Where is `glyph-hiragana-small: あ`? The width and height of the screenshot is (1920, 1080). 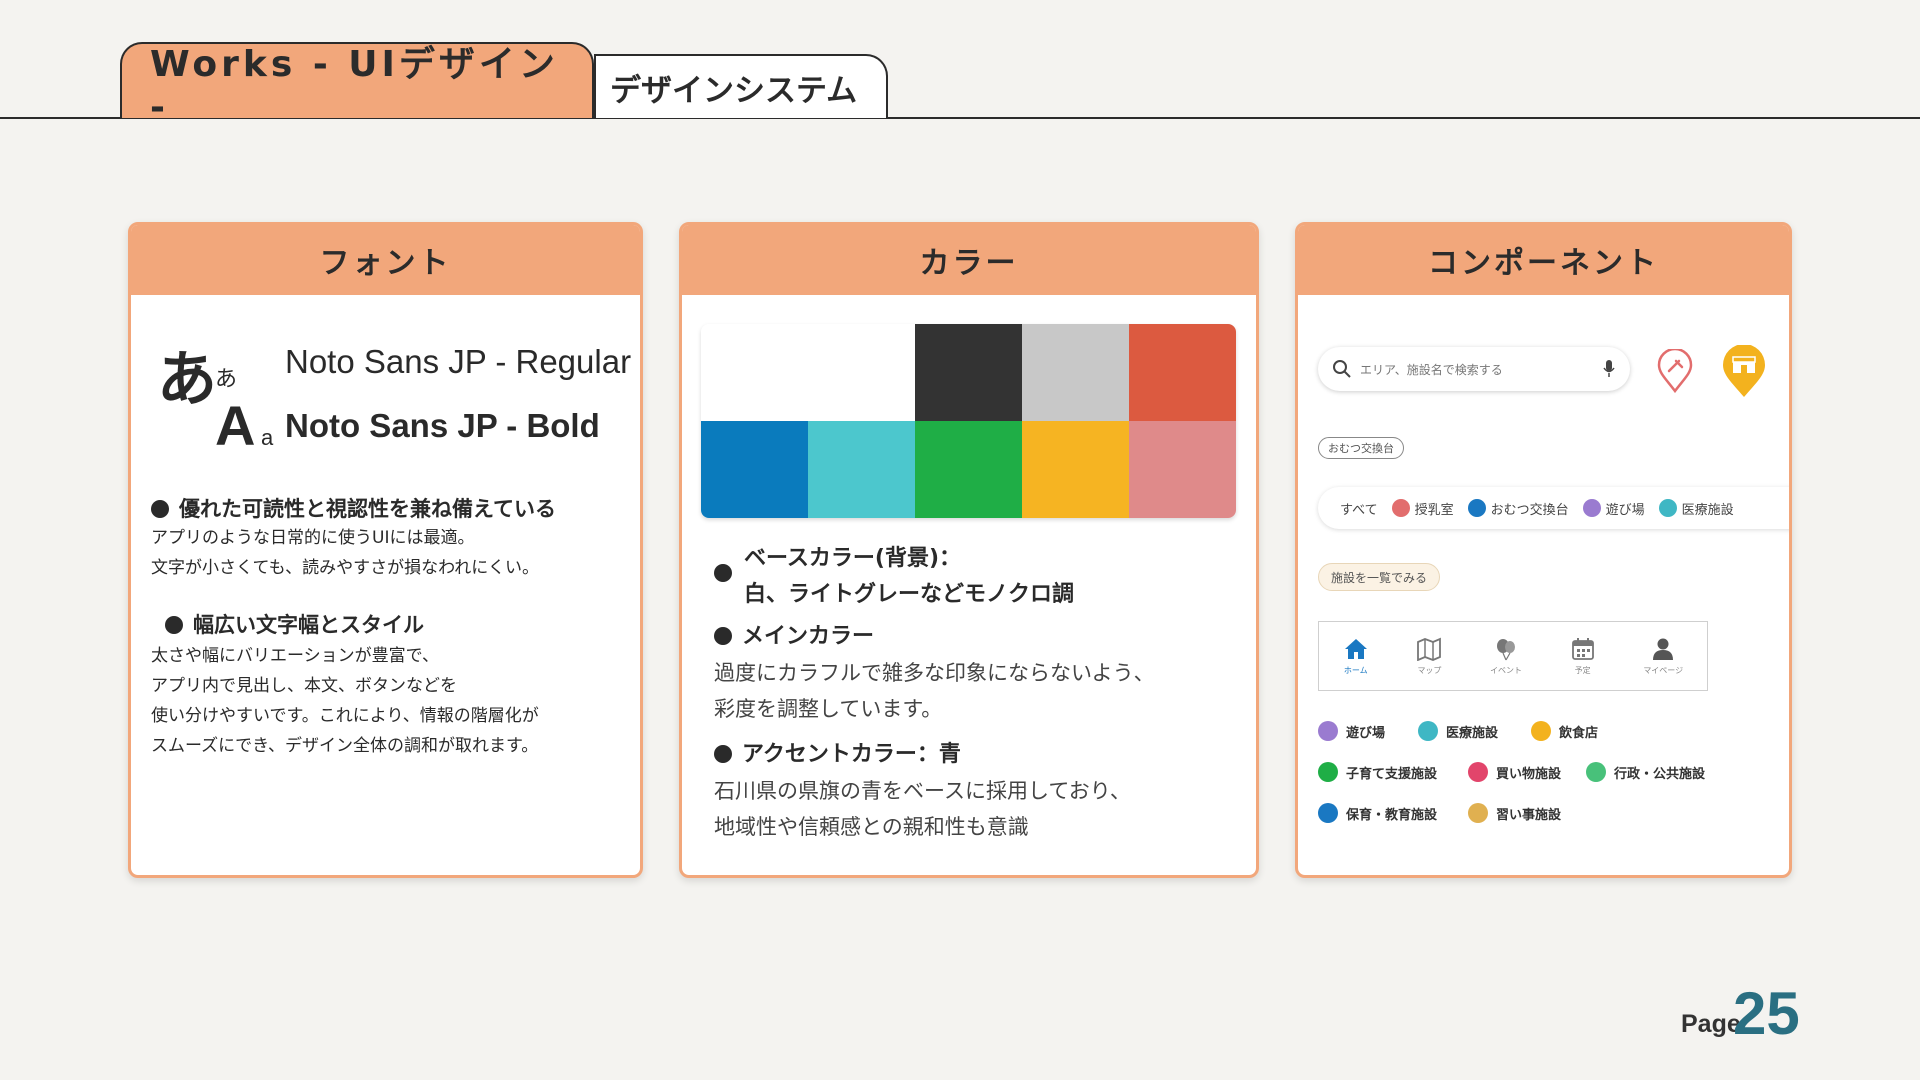
glyph-hiragana-small: あ is located at coordinates (226, 379).